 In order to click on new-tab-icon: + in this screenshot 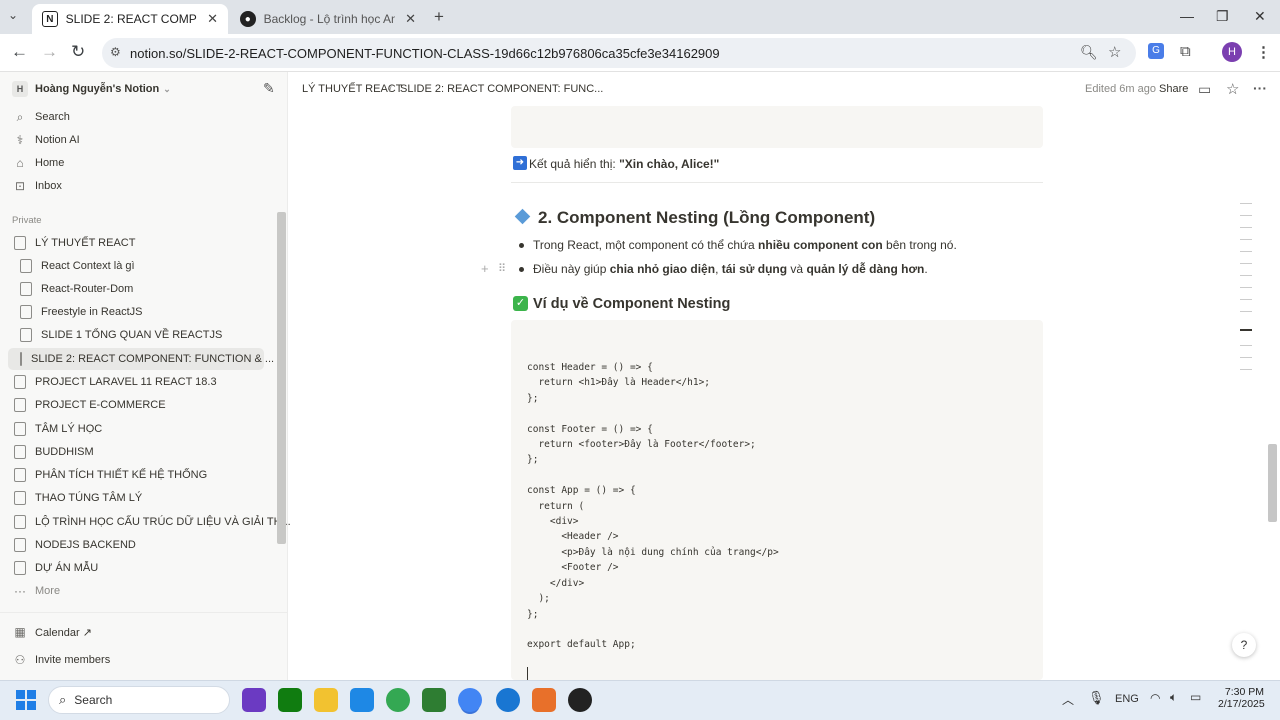, I will do `click(439, 17)`.